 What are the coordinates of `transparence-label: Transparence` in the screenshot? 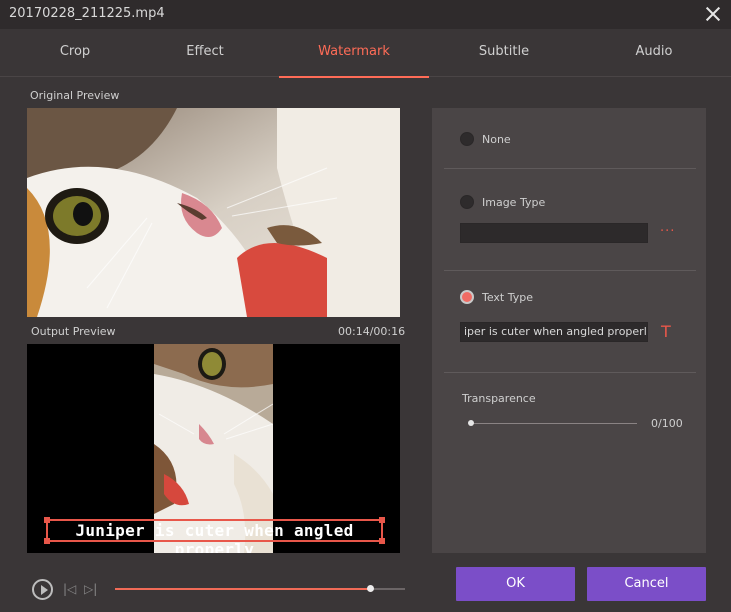 It's located at (499, 398).